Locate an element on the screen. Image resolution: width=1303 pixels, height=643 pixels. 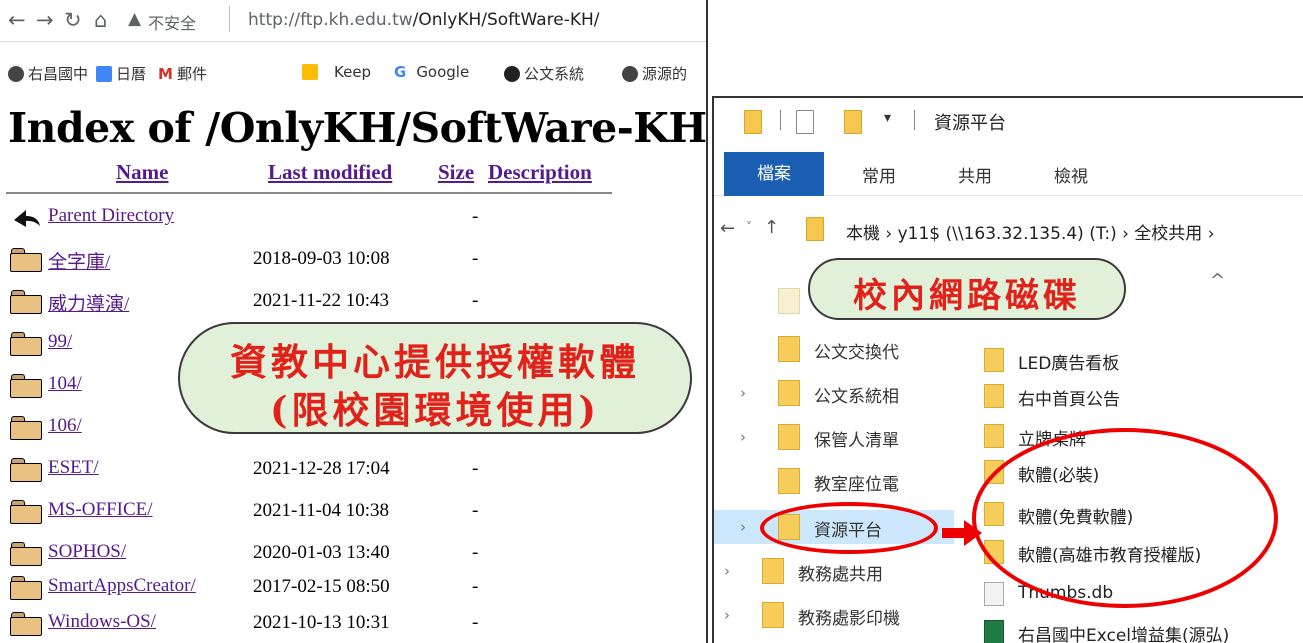
back-arrow-icon is located at coordinates (27, 218).